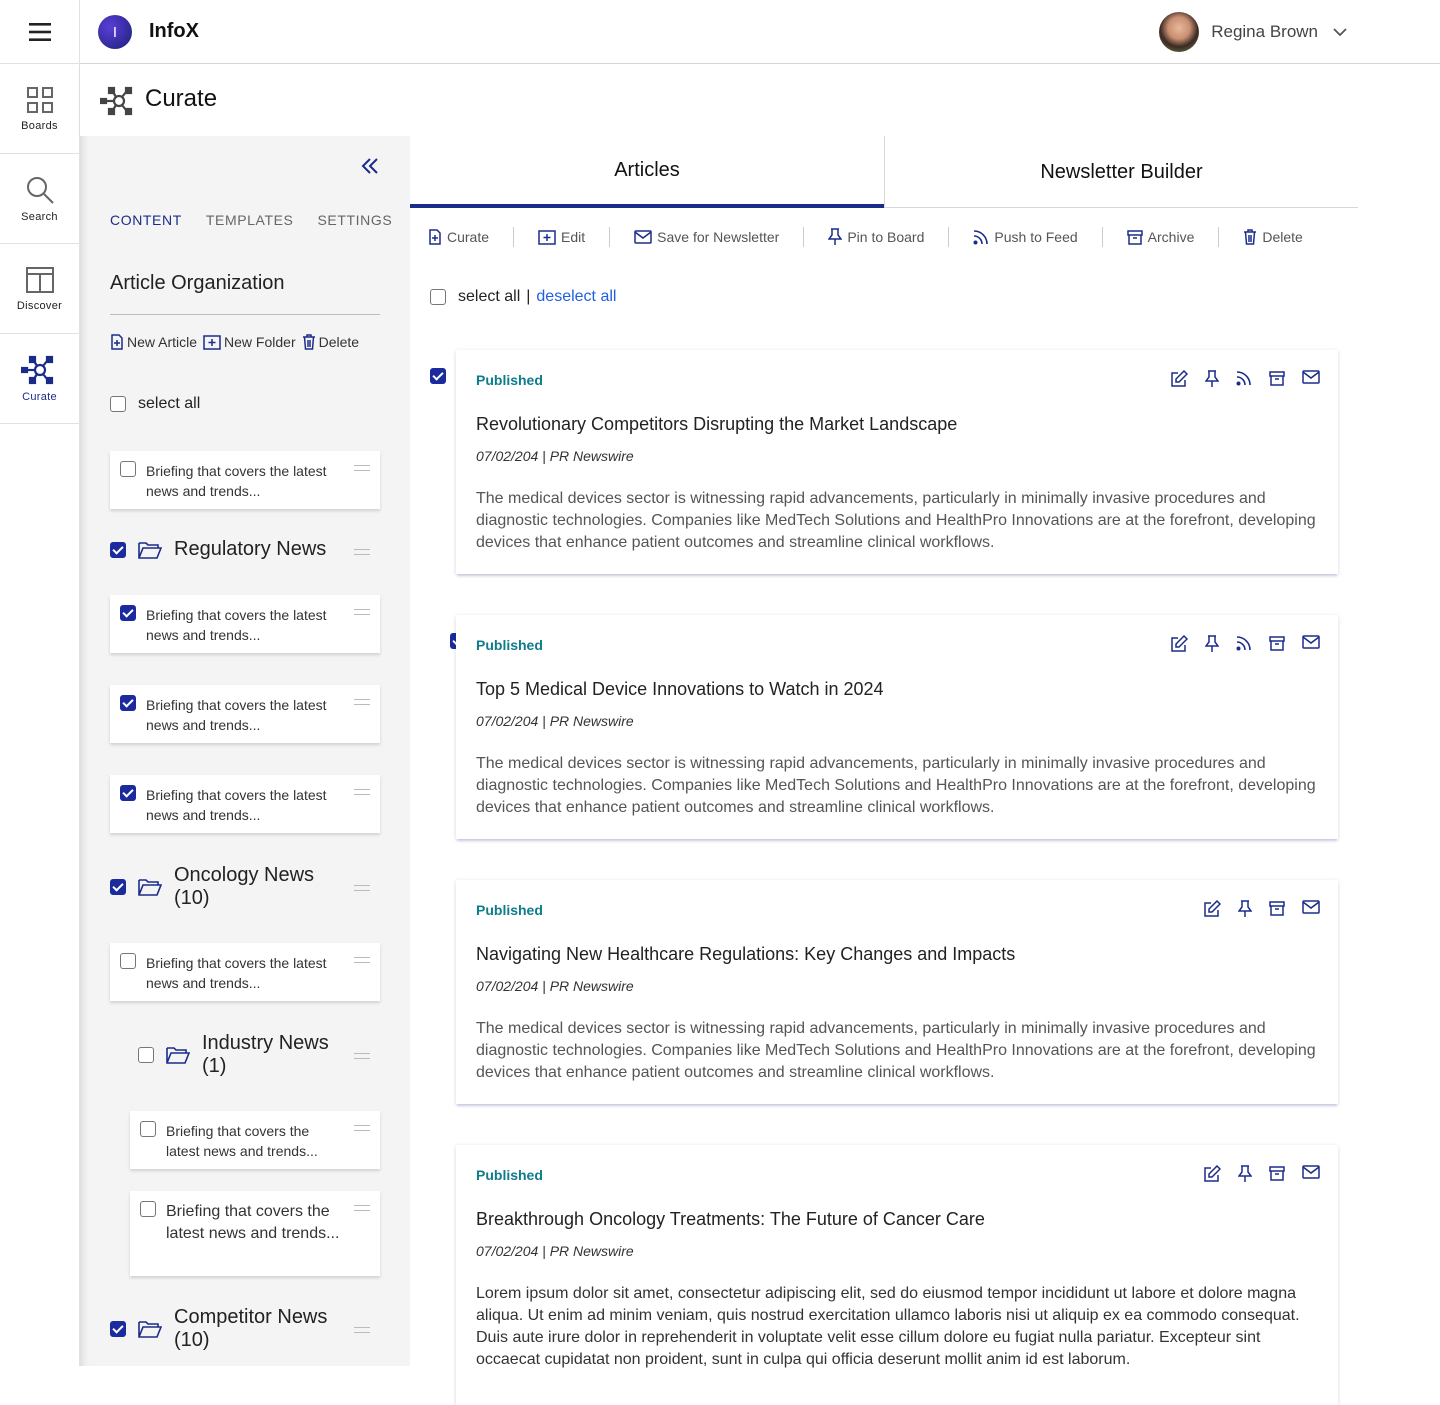  Describe the element at coordinates (1254, 32) in the screenshot. I see `user-menu: Regina Brown` at that location.